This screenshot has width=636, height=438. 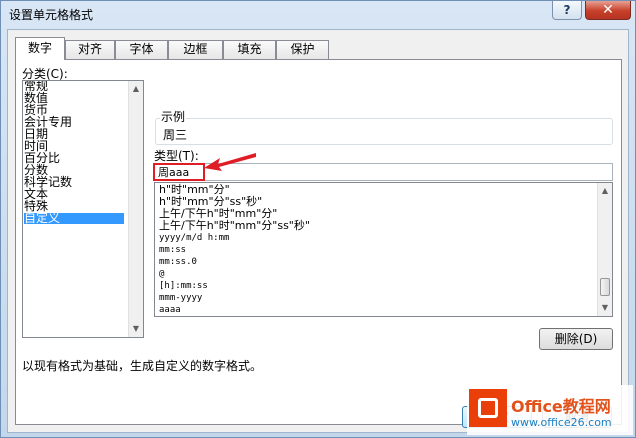 I want to click on watermark-url: www.office26.com, so click(x=561, y=422).